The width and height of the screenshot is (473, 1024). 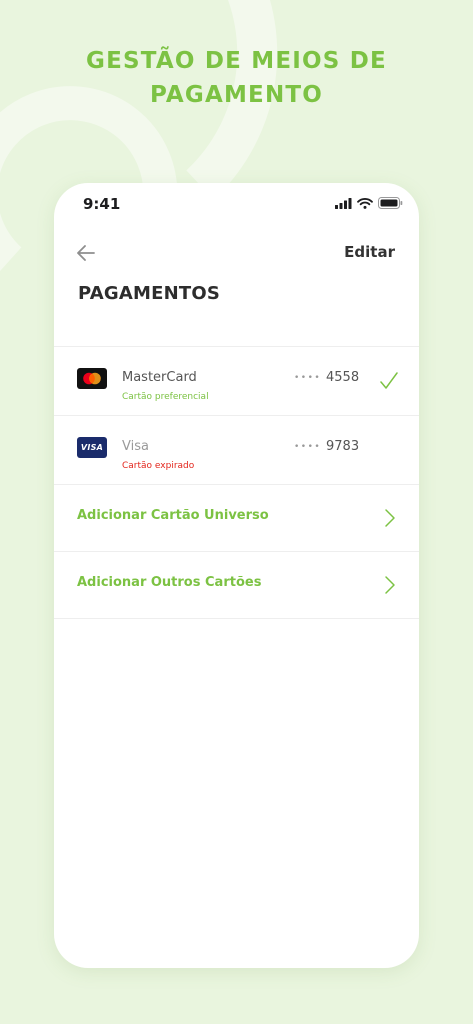 What do you see at coordinates (236, 205) in the screenshot?
I see `status-bar: 9:41` at bounding box center [236, 205].